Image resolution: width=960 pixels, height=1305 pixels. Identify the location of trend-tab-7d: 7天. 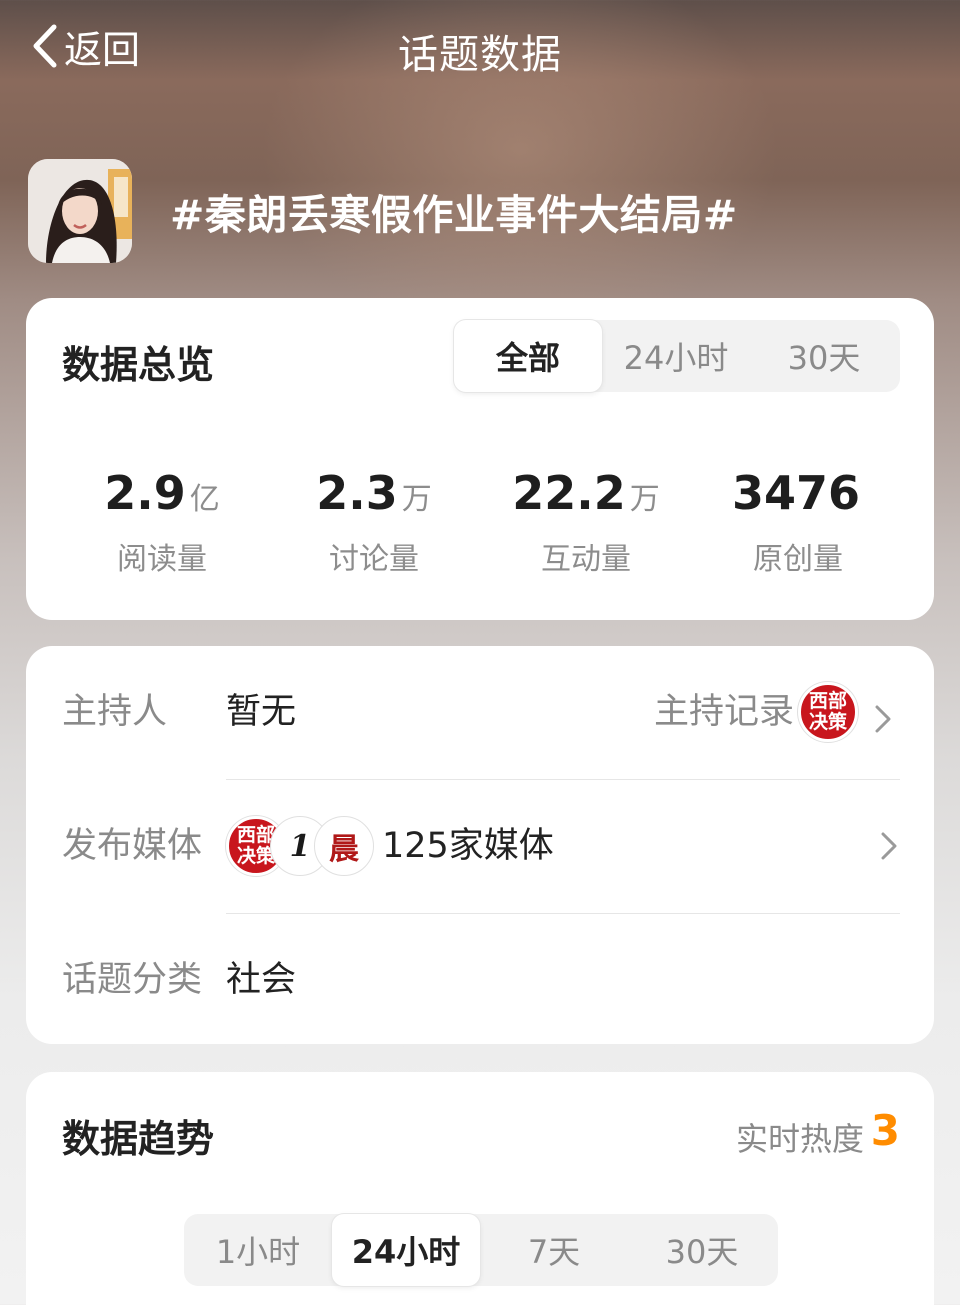
(554, 1250).